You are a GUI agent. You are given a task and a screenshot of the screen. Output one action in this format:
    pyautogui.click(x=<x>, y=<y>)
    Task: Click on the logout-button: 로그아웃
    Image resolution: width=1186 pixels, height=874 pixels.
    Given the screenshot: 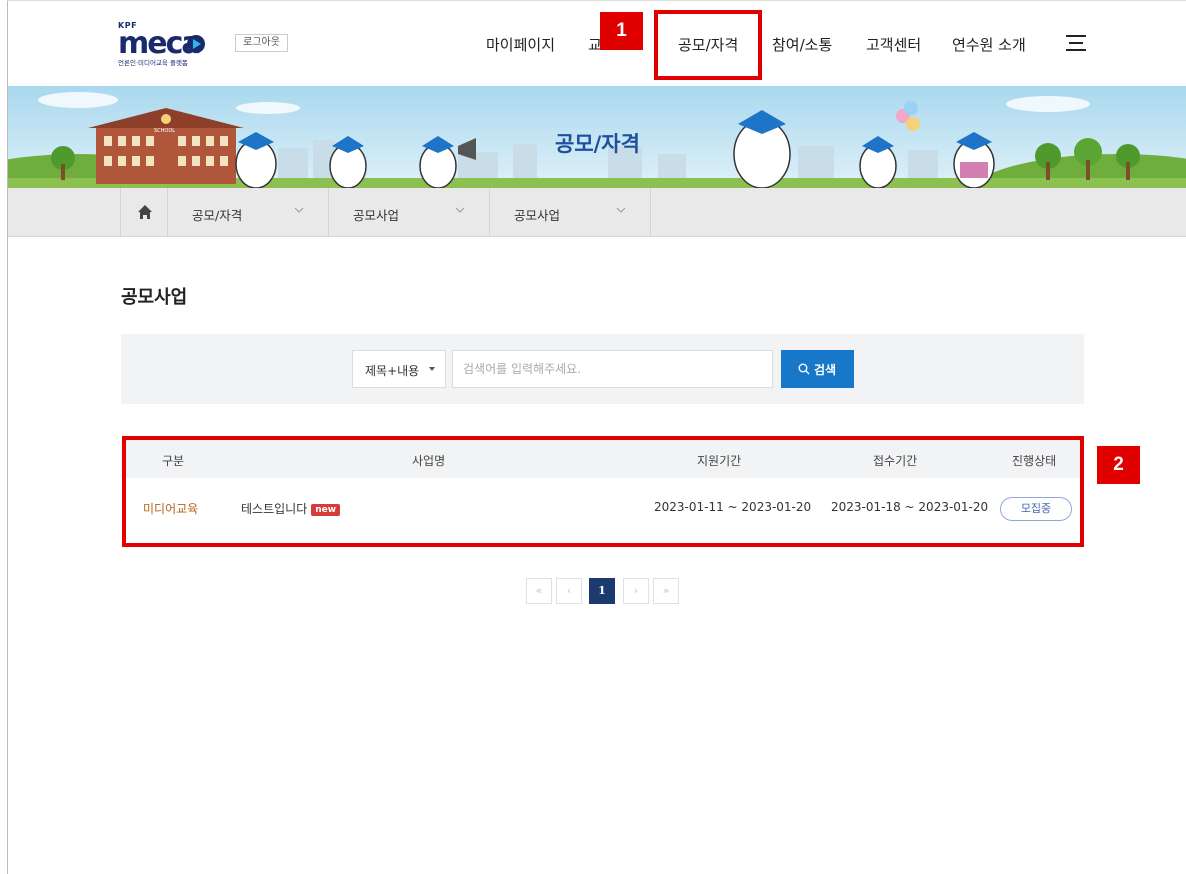 What is the action you would take?
    pyautogui.click(x=261, y=43)
    